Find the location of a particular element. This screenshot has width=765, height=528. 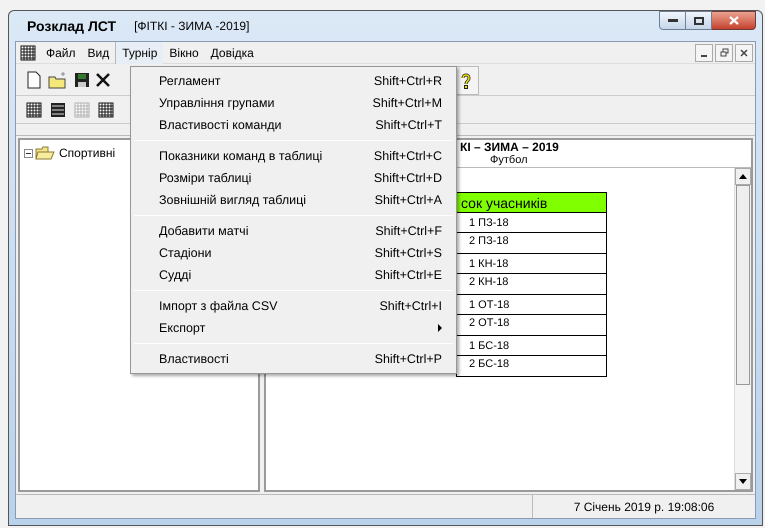

list-view-icon is located at coordinates (58, 110).